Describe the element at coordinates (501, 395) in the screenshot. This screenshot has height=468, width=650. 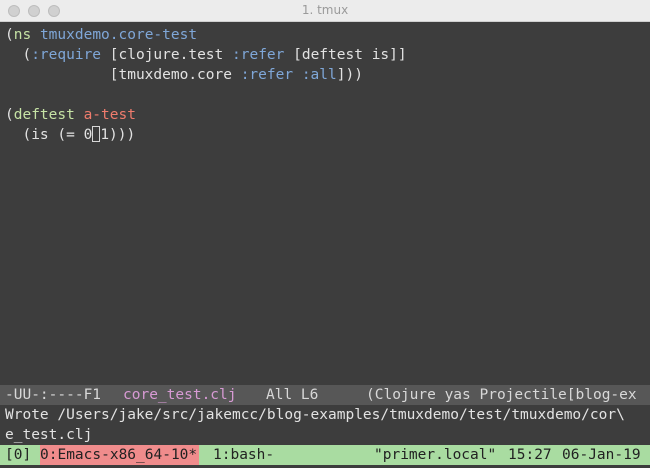
I see `mode-line-modes: (Clojure yas Projectile[blog-ex` at that location.